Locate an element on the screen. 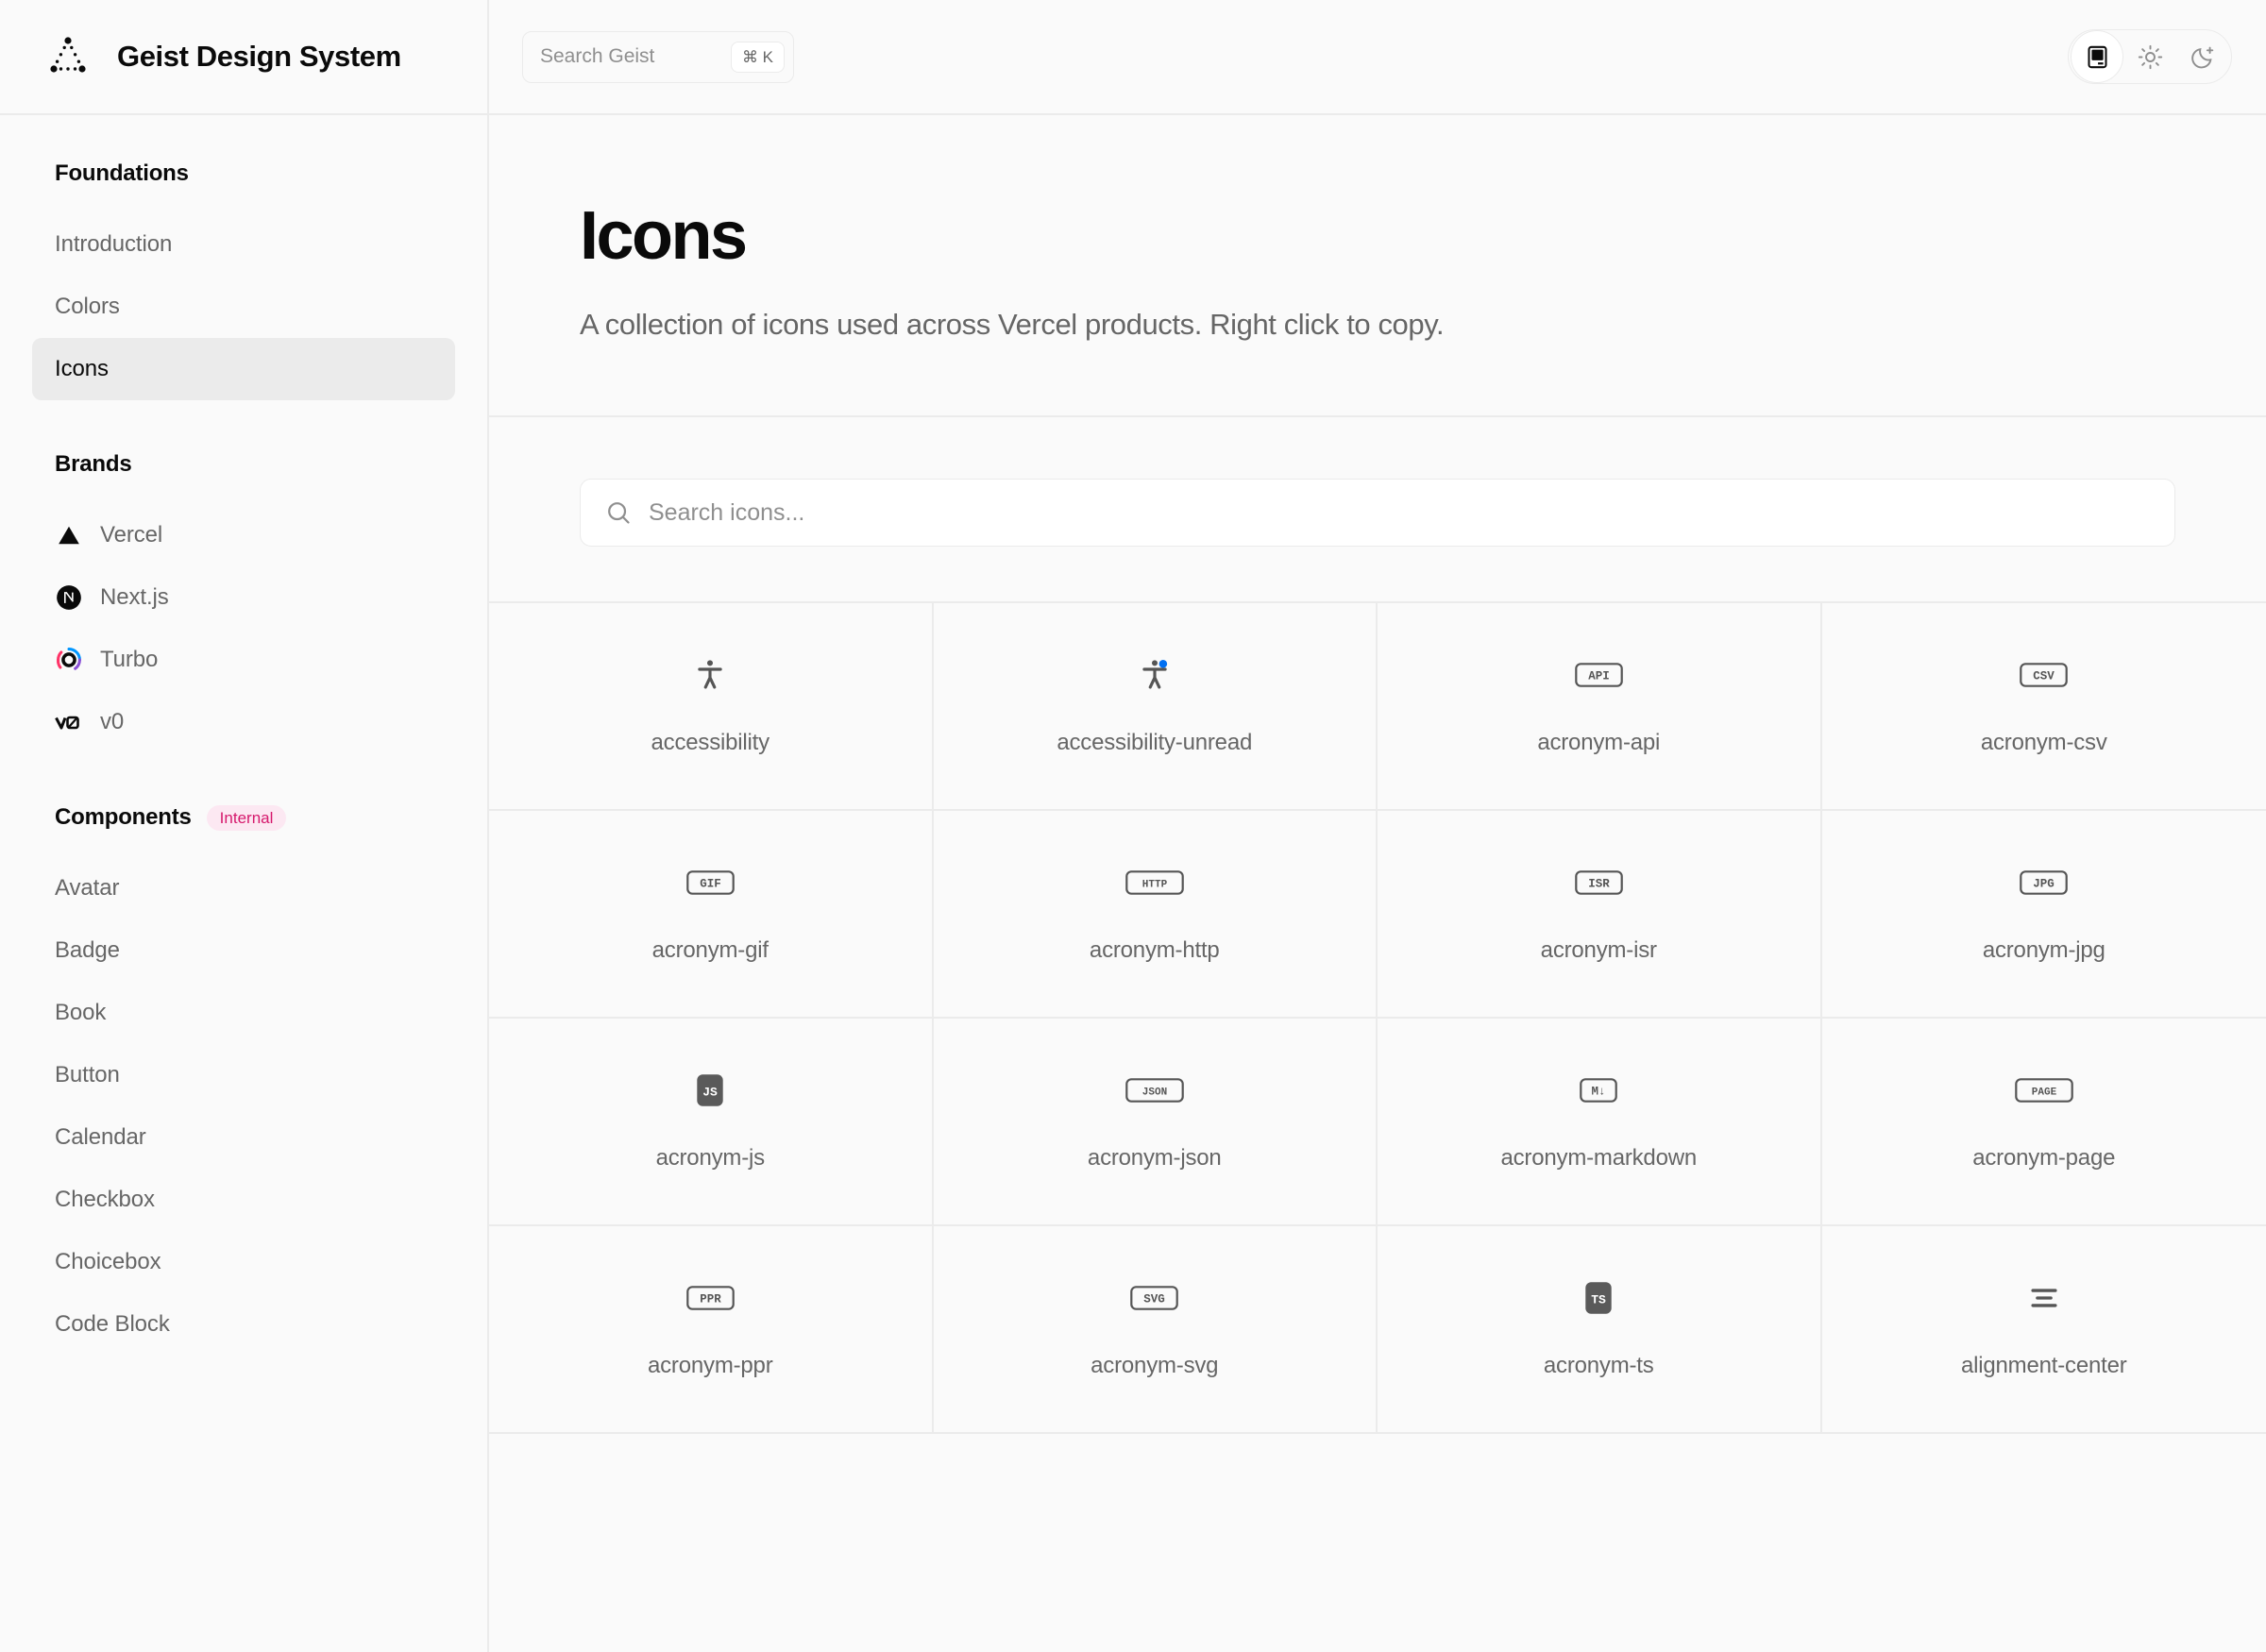  geist-search-input: Search Geist ⌘ K is located at coordinates (658, 56).